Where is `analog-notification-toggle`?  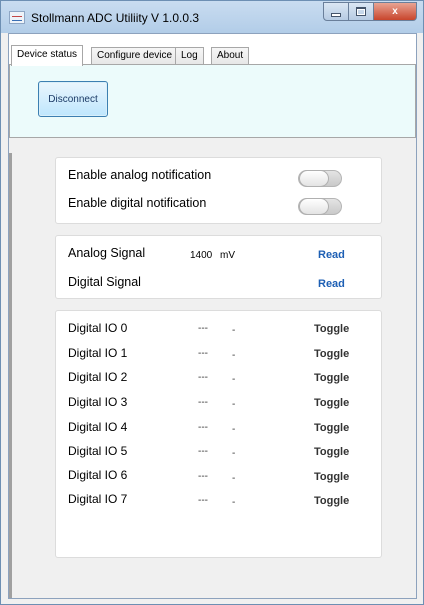 analog-notification-toggle is located at coordinates (320, 178).